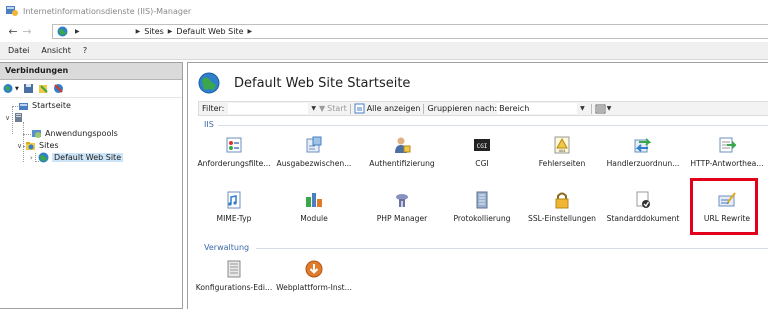 The image size is (768, 309). I want to click on group-by-value: Bereich, so click(514, 108).